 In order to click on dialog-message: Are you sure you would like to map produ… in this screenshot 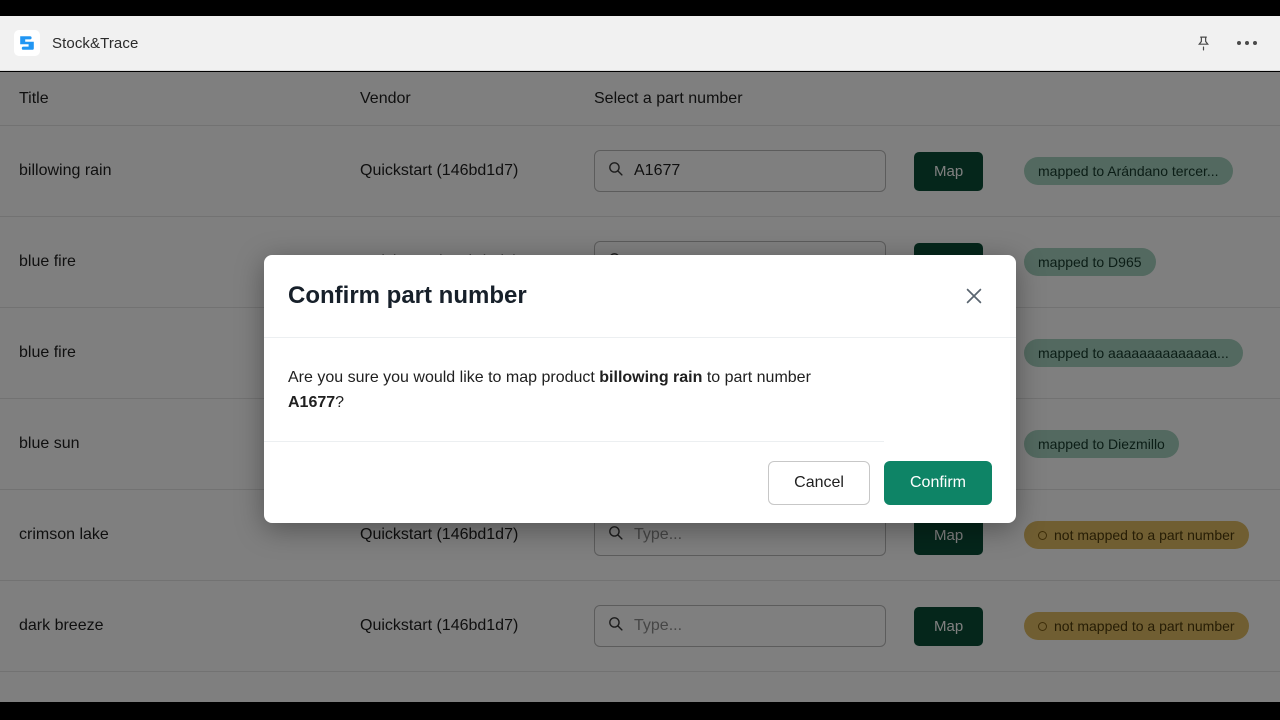, I will do `click(574, 390)`.